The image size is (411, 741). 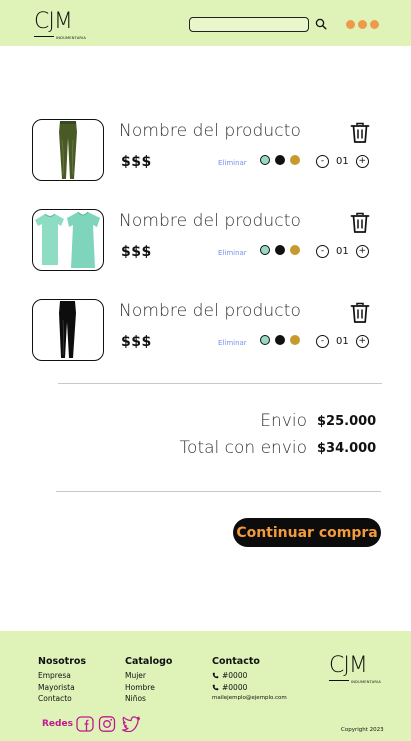 What do you see at coordinates (243, 448) in the screenshot?
I see `total-label: Total con envio` at bounding box center [243, 448].